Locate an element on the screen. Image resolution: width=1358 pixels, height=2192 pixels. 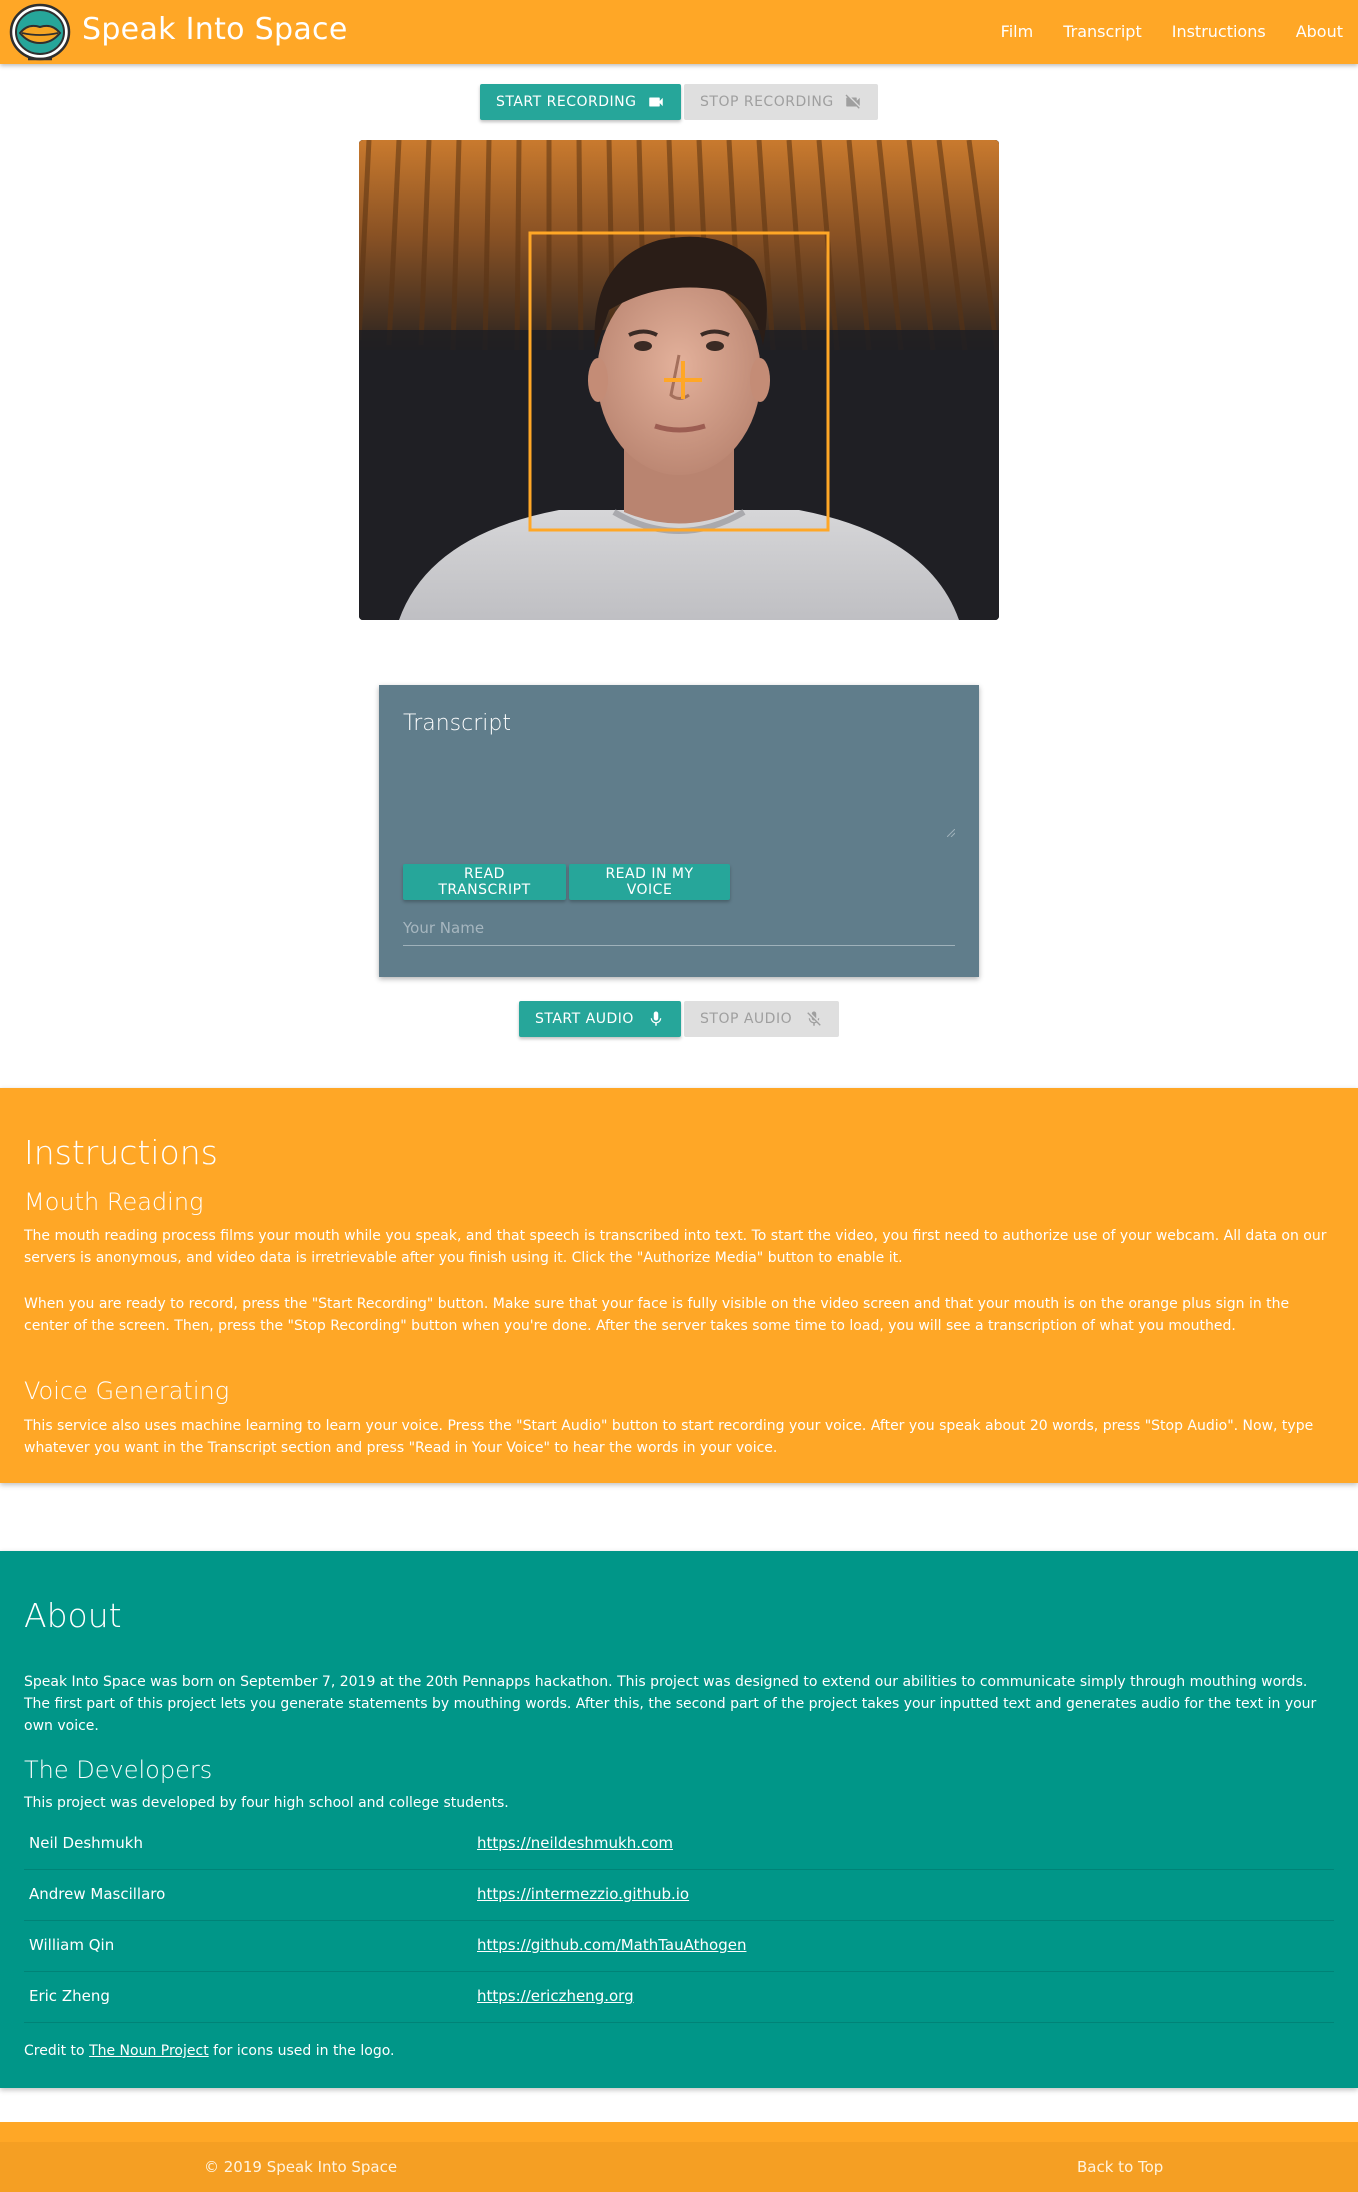
start-audio-button: Start Audio is located at coordinates (600, 1019).